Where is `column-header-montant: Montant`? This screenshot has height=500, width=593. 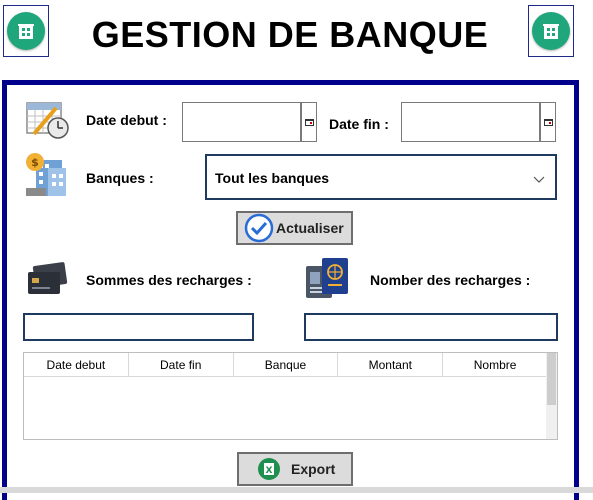 column-header-montant: Montant is located at coordinates (391, 364).